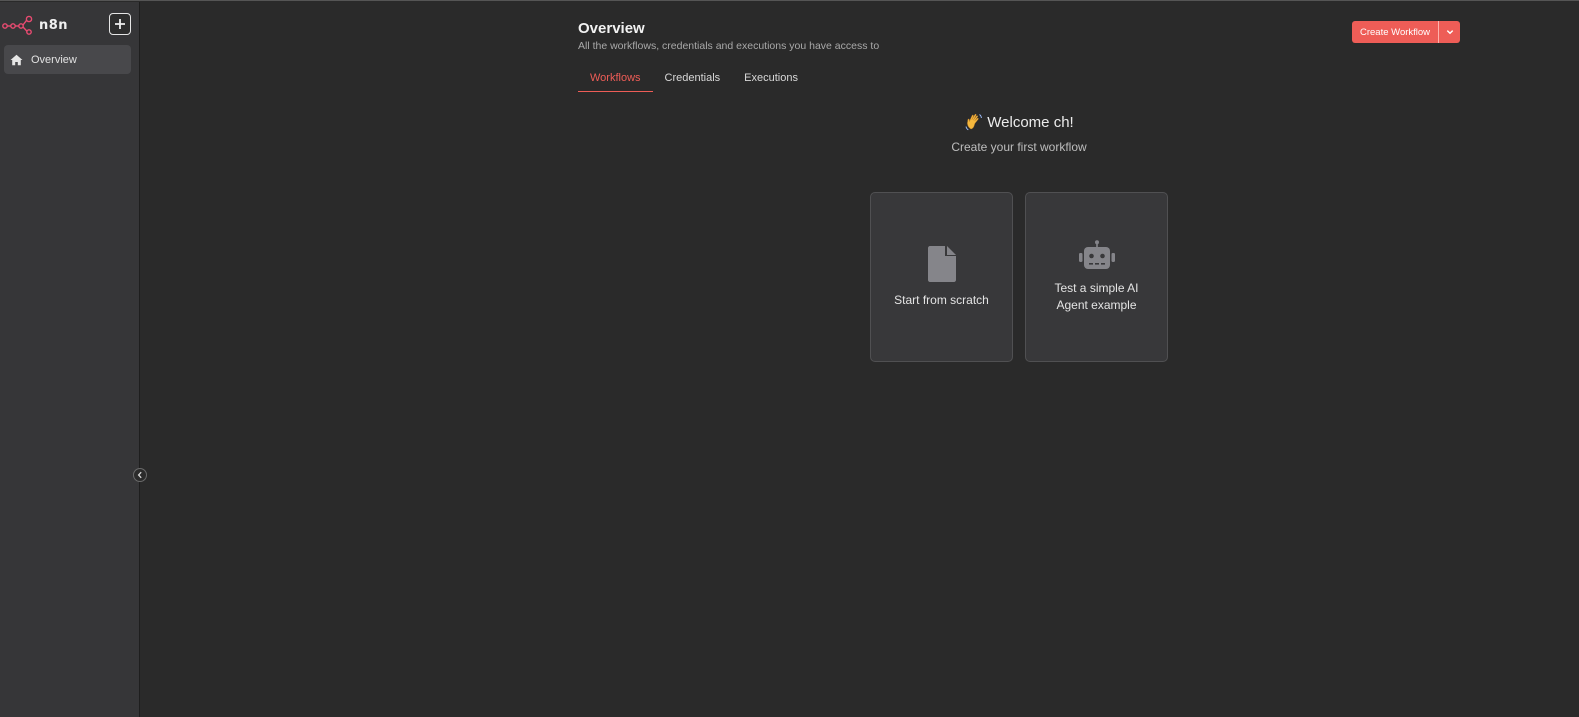  I want to click on chevron-left-icon, so click(139, 475).